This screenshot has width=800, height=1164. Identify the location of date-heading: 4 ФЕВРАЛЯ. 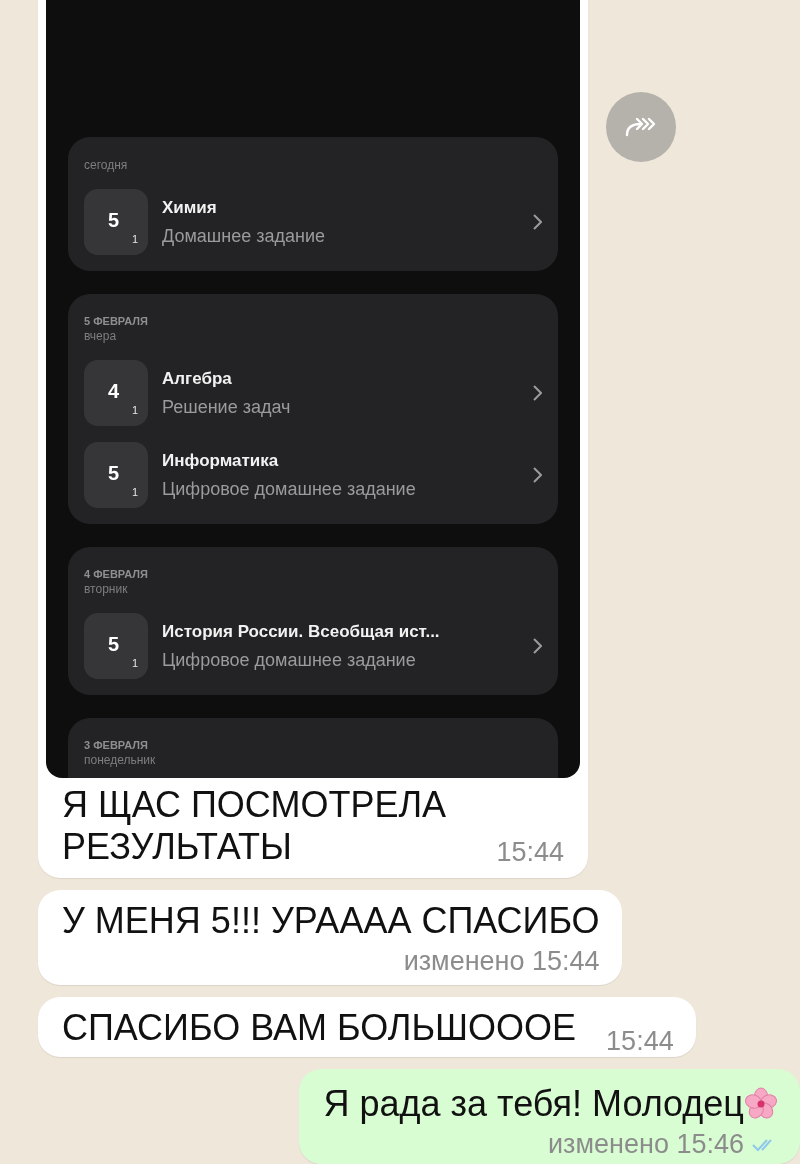
(116, 574).